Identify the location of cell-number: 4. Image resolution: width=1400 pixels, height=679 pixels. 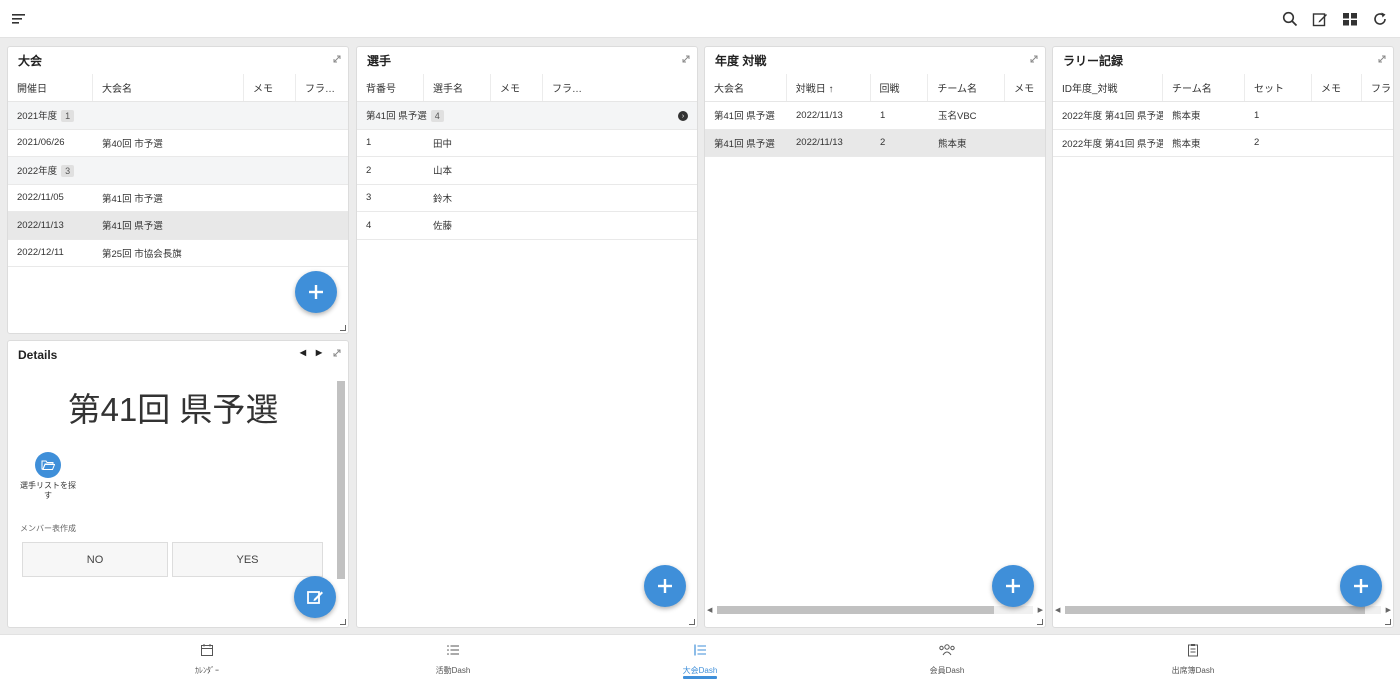
(369, 225).